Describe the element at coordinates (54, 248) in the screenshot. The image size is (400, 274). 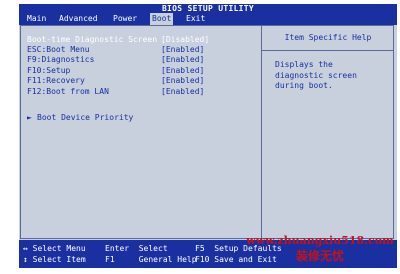
I see `key-select-menu: ↔ Select Menu` at that location.